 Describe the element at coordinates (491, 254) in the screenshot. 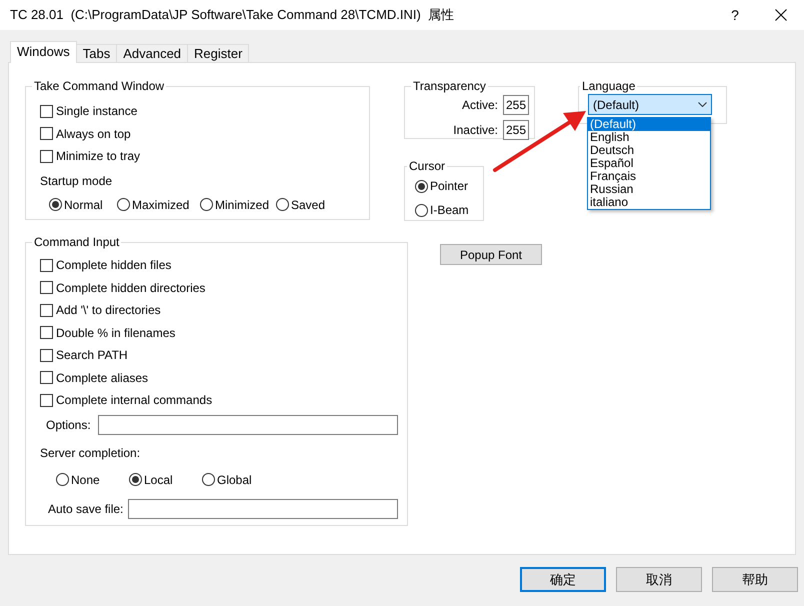

I see `popup-font-button: Popup Font` at that location.